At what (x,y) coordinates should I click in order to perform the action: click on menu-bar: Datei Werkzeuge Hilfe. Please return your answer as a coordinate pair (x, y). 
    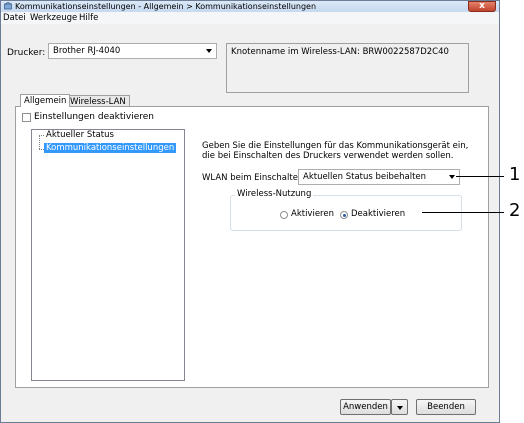
    Looking at the image, I should click on (250, 18).